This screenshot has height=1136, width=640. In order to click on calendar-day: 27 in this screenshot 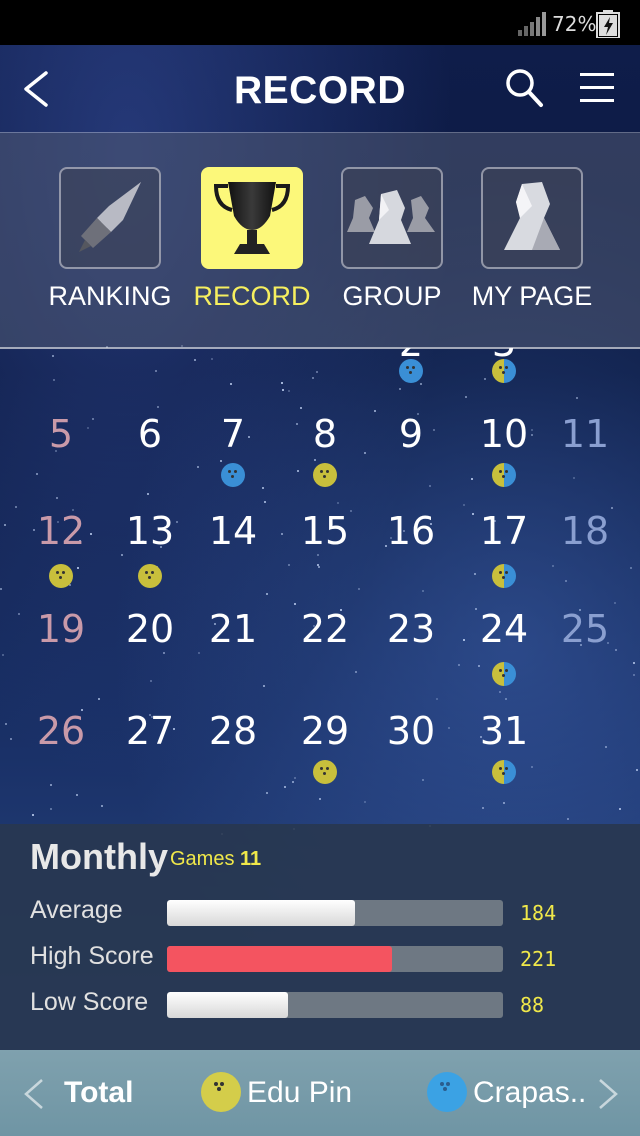, I will do `click(150, 731)`.